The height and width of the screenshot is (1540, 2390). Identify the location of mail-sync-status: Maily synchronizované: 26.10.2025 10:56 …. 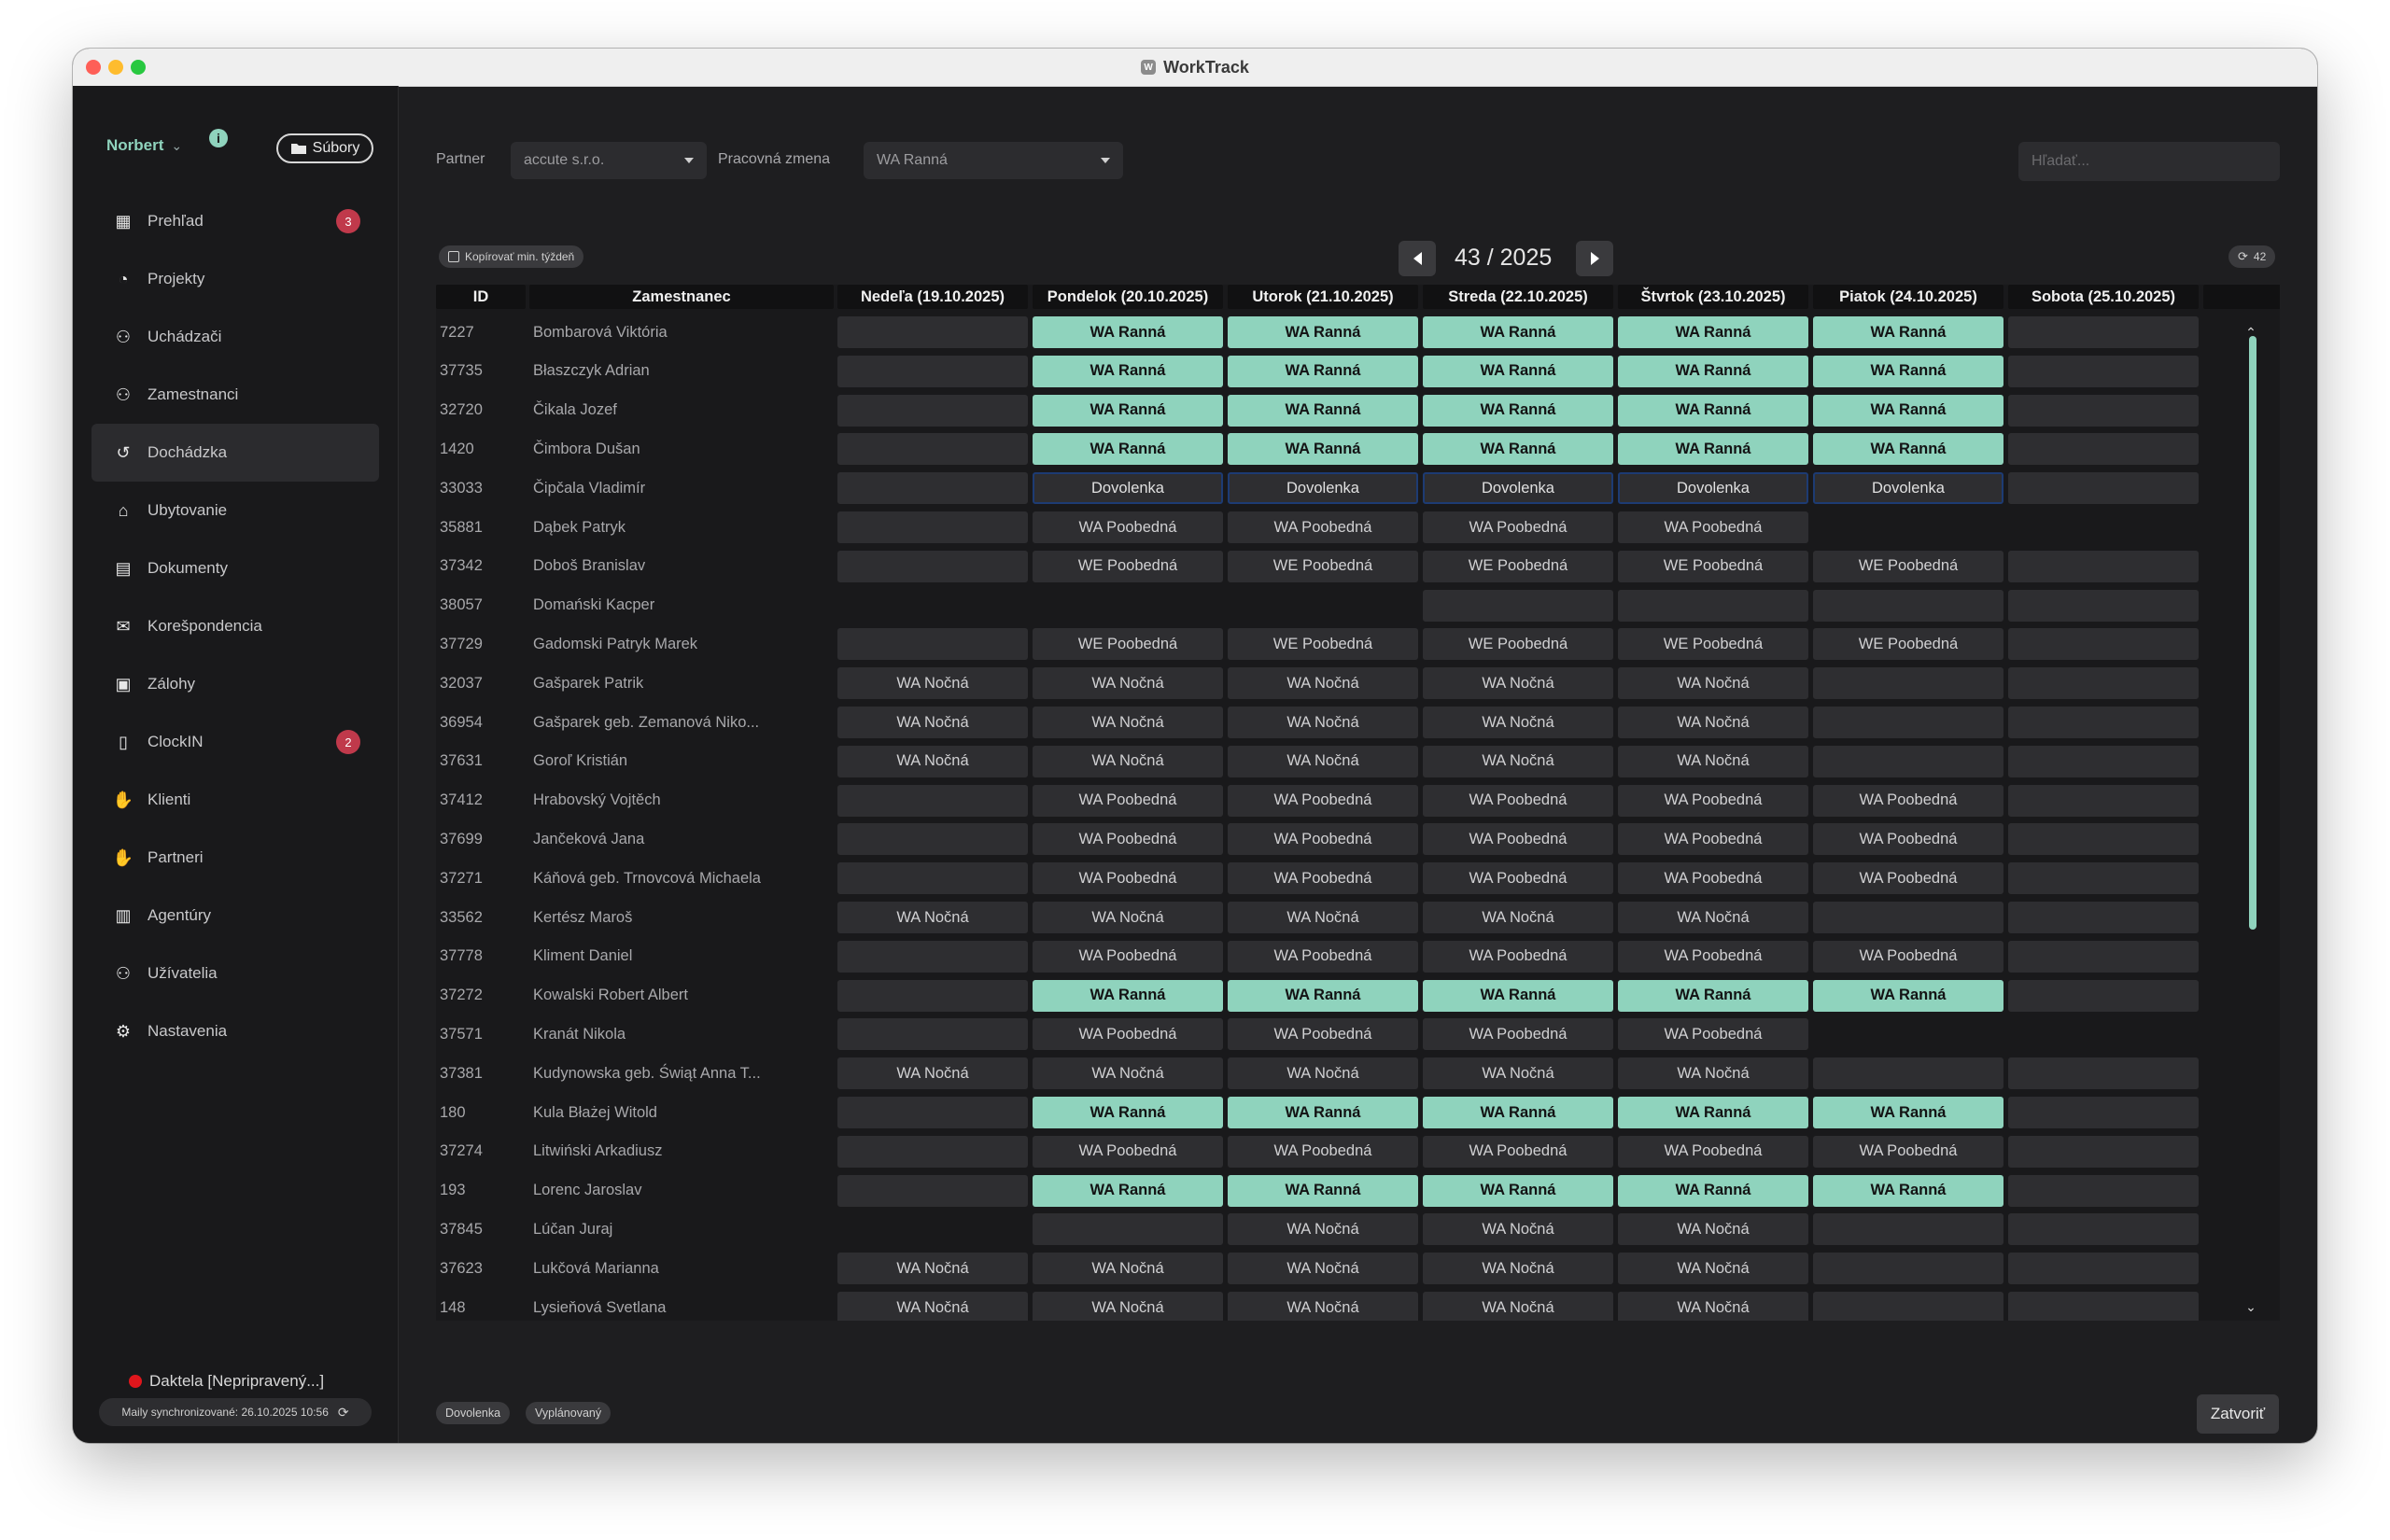
(235, 1412).